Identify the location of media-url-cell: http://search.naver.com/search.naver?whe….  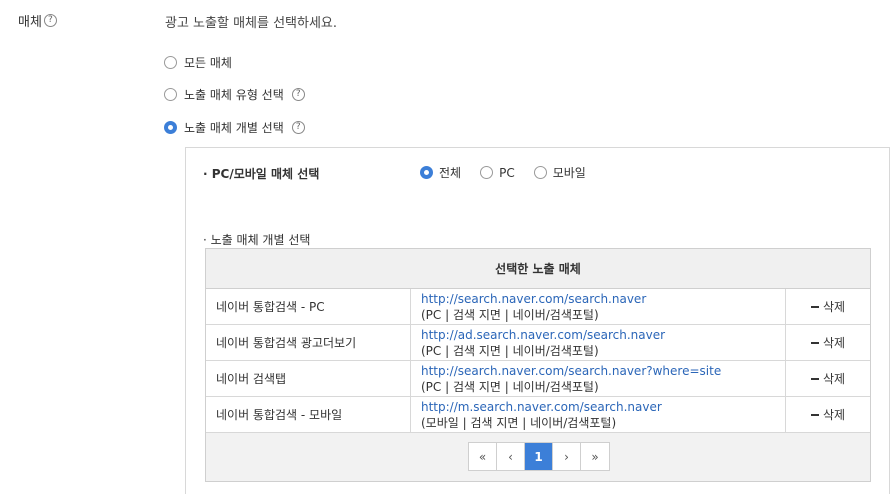
(598, 378).